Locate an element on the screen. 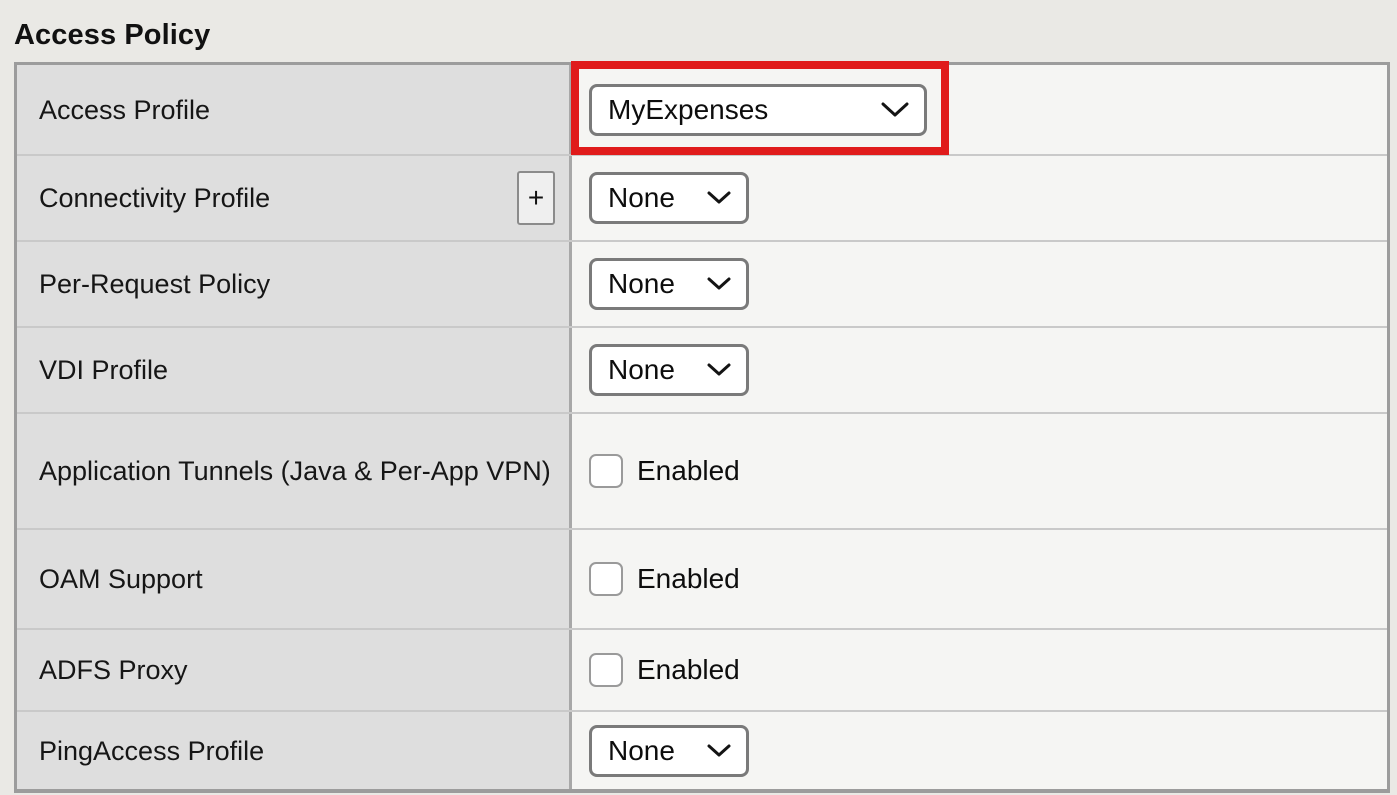 The height and width of the screenshot is (795, 1397). application-tunnels-checkbox-wrap: Enabled is located at coordinates (664, 471).